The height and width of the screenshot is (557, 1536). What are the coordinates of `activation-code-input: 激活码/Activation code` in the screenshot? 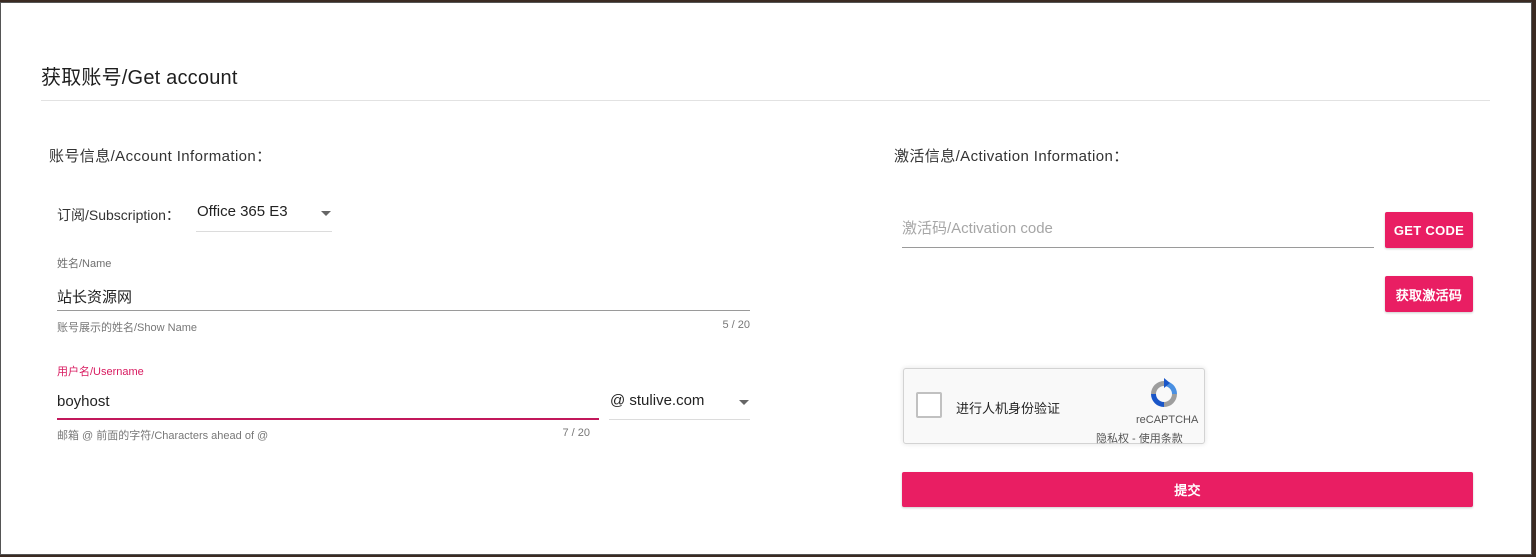 It's located at (977, 227).